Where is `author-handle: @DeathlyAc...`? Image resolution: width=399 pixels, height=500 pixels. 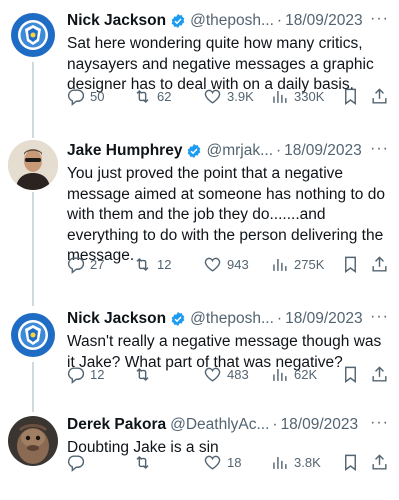 author-handle: @DeathlyAc... is located at coordinates (219, 425).